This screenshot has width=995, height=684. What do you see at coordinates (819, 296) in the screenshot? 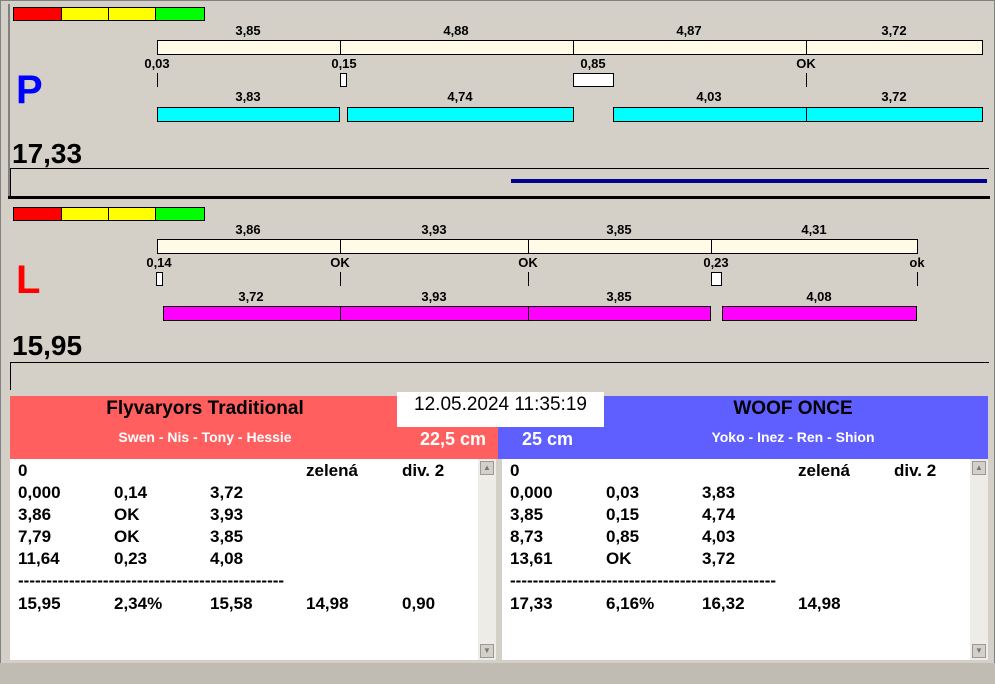
I see `l-bottom-label: 4,08` at bounding box center [819, 296].